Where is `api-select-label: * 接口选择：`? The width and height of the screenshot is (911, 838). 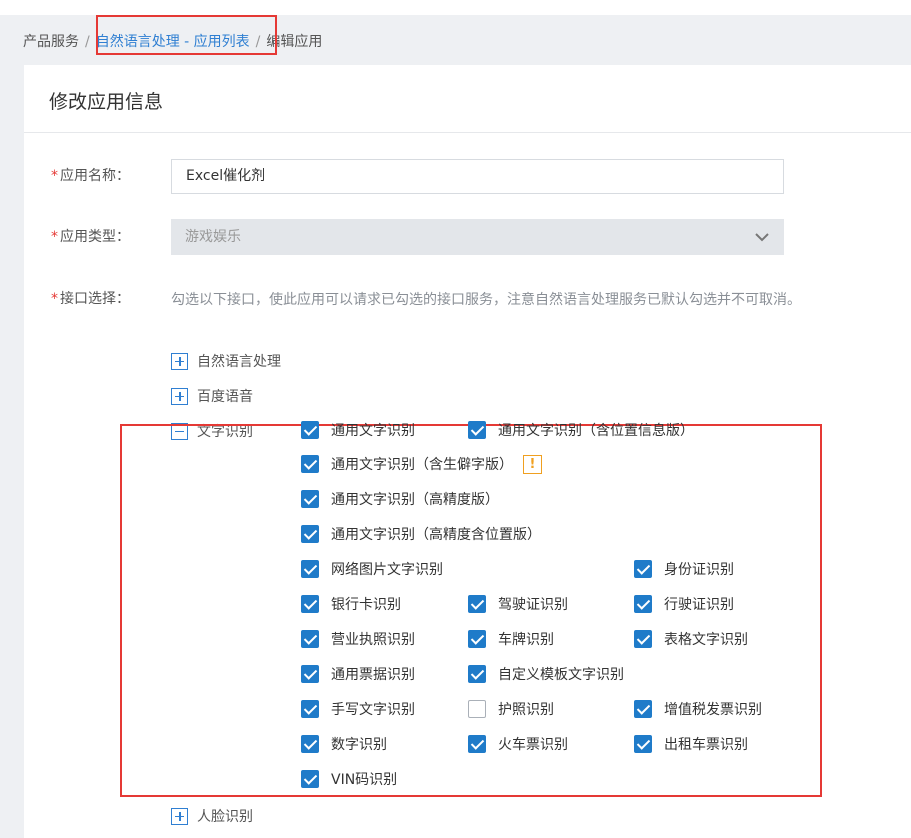
api-select-label: * 接口选择： is located at coordinates (90, 298).